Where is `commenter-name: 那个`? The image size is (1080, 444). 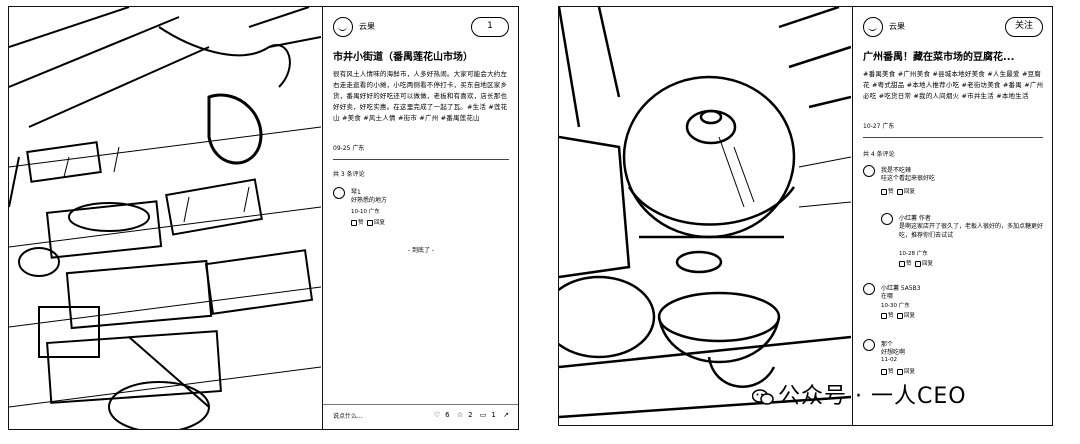
commenter-name: 那个 is located at coordinates (887, 343).